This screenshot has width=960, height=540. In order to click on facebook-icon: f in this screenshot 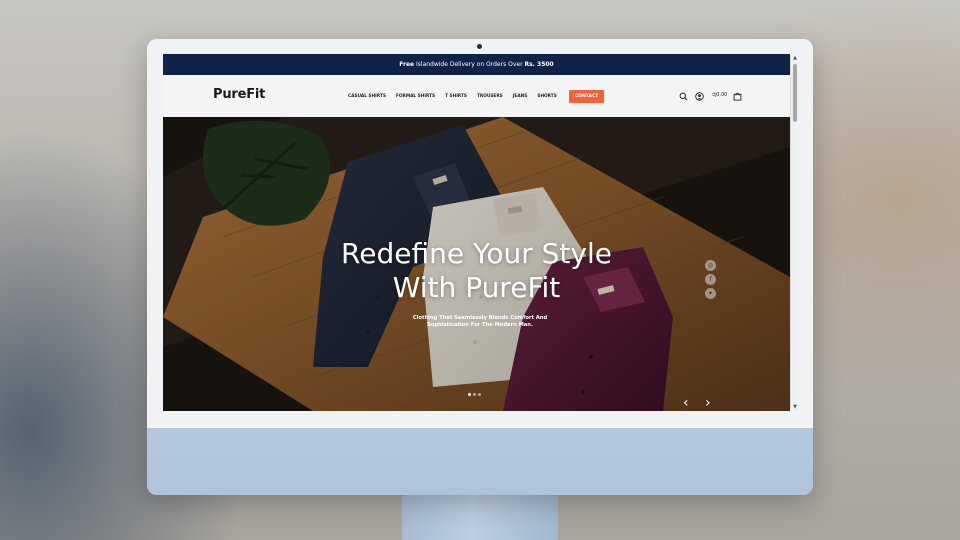, I will do `click(710, 279)`.